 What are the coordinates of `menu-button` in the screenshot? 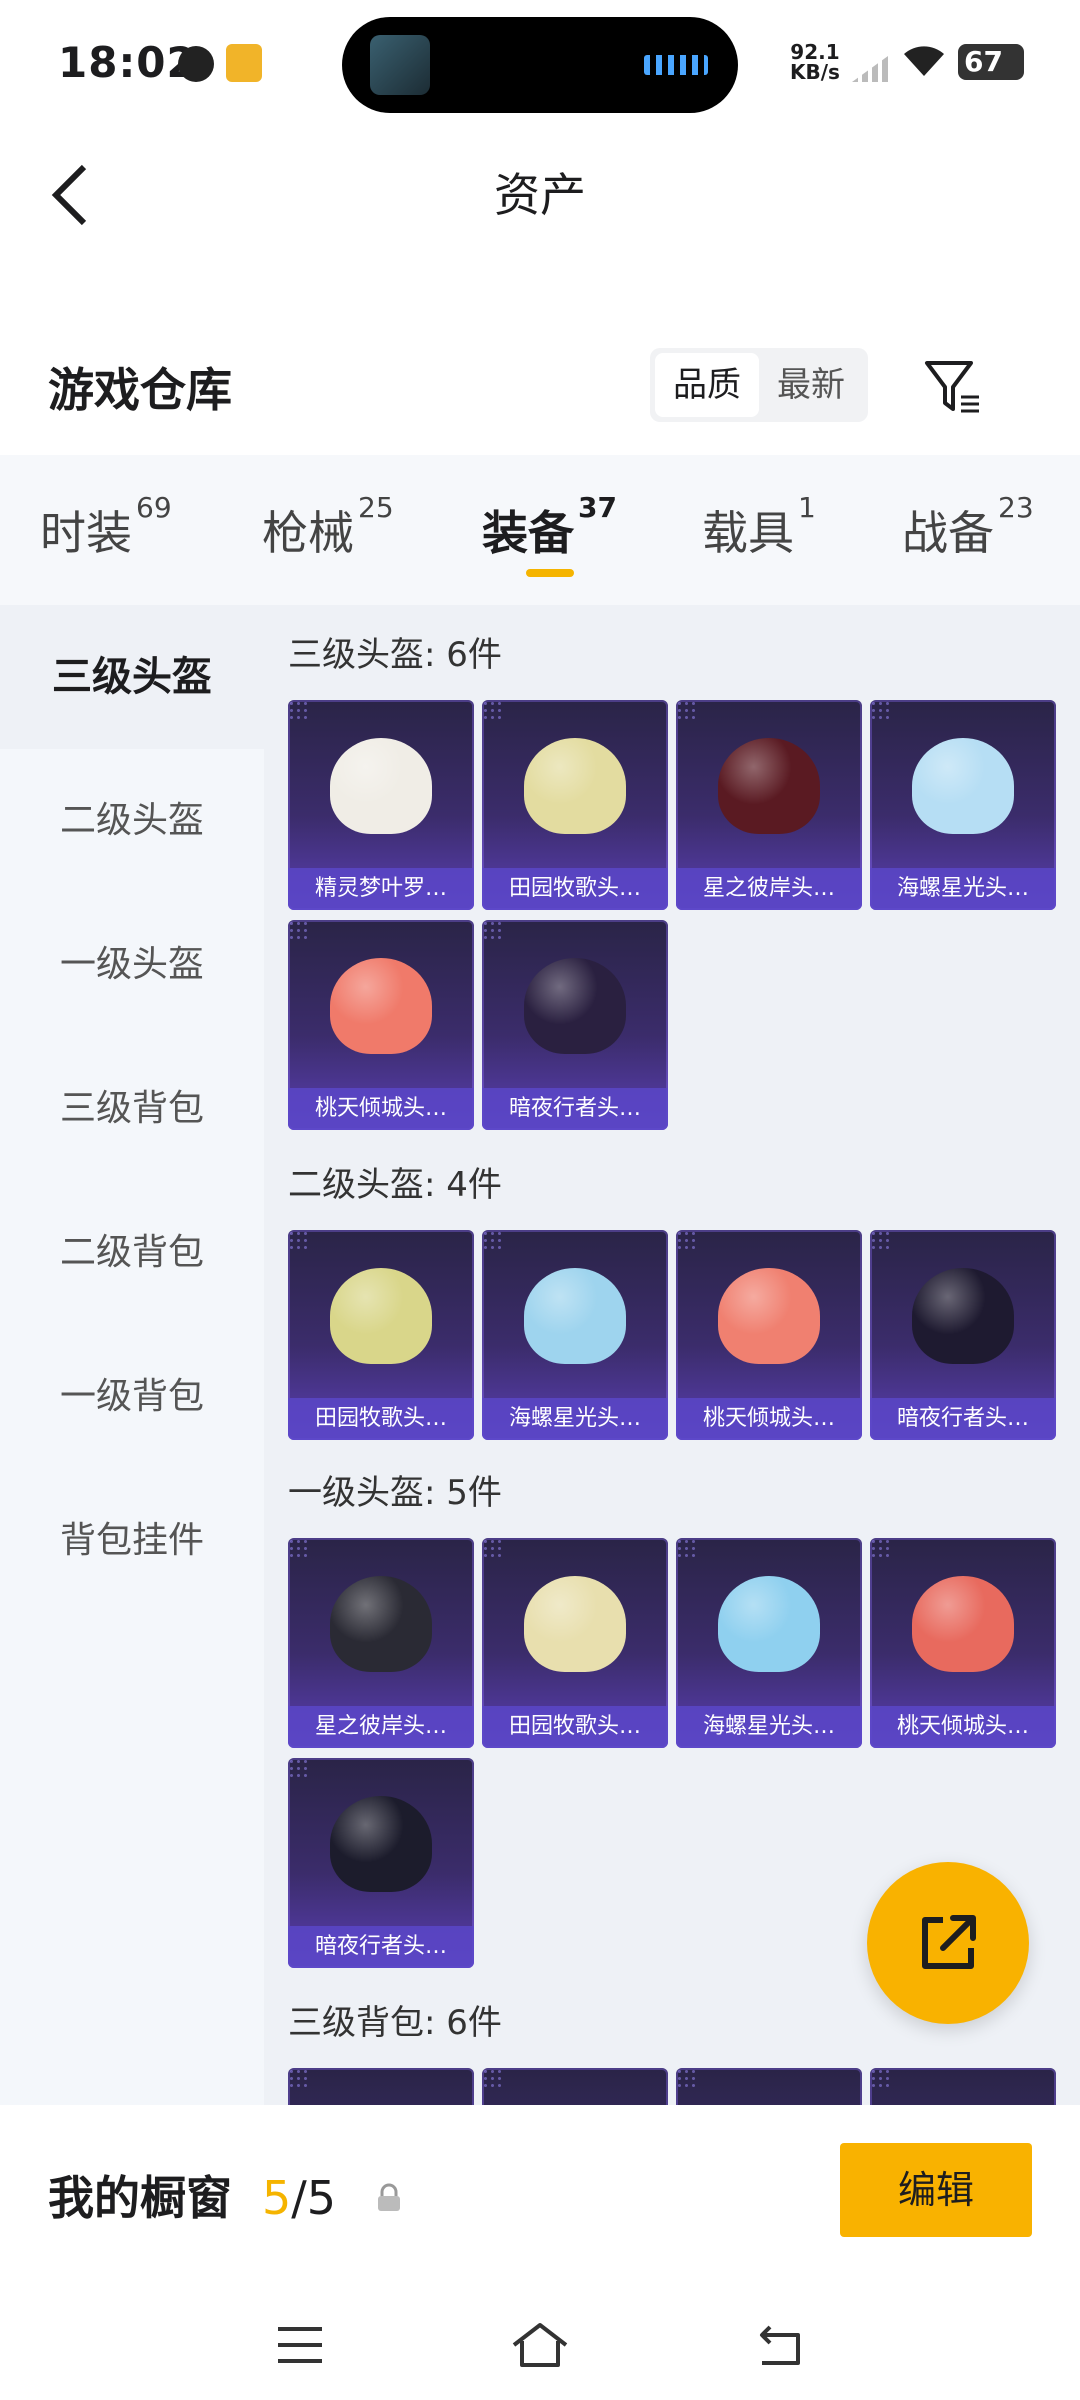 It's located at (300, 2345).